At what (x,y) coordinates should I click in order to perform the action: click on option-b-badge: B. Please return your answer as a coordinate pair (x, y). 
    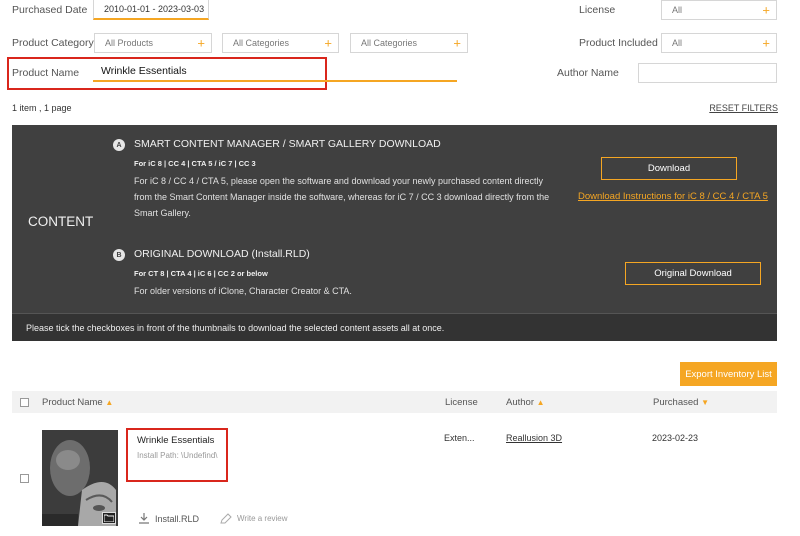
    Looking at the image, I should click on (119, 255).